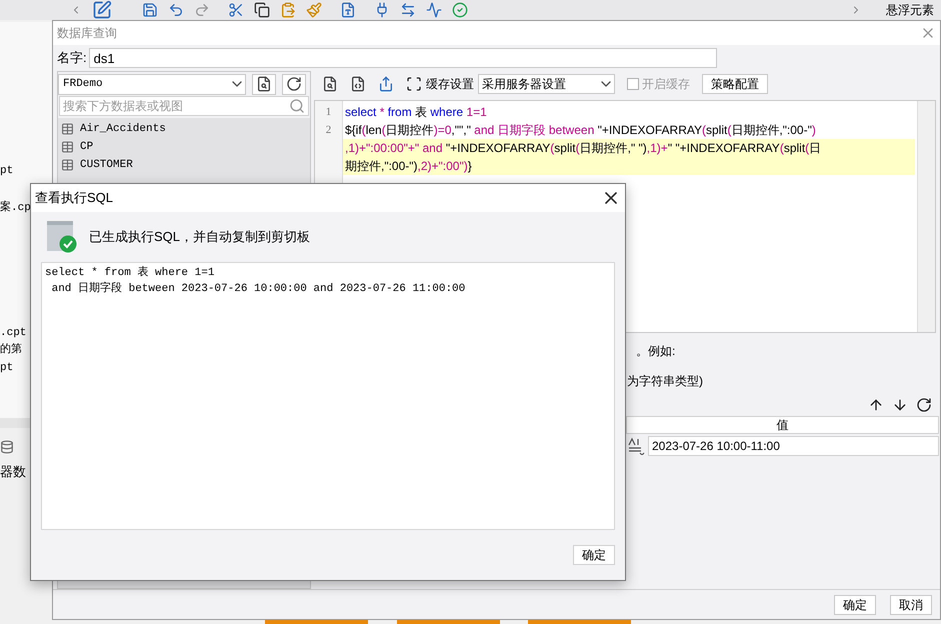 The height and width of the screenshot is (624, 941). Describe the element at coordinates (74, 198) in the screenshot. I see `dialog-title: 查看执行SQL` at that location.